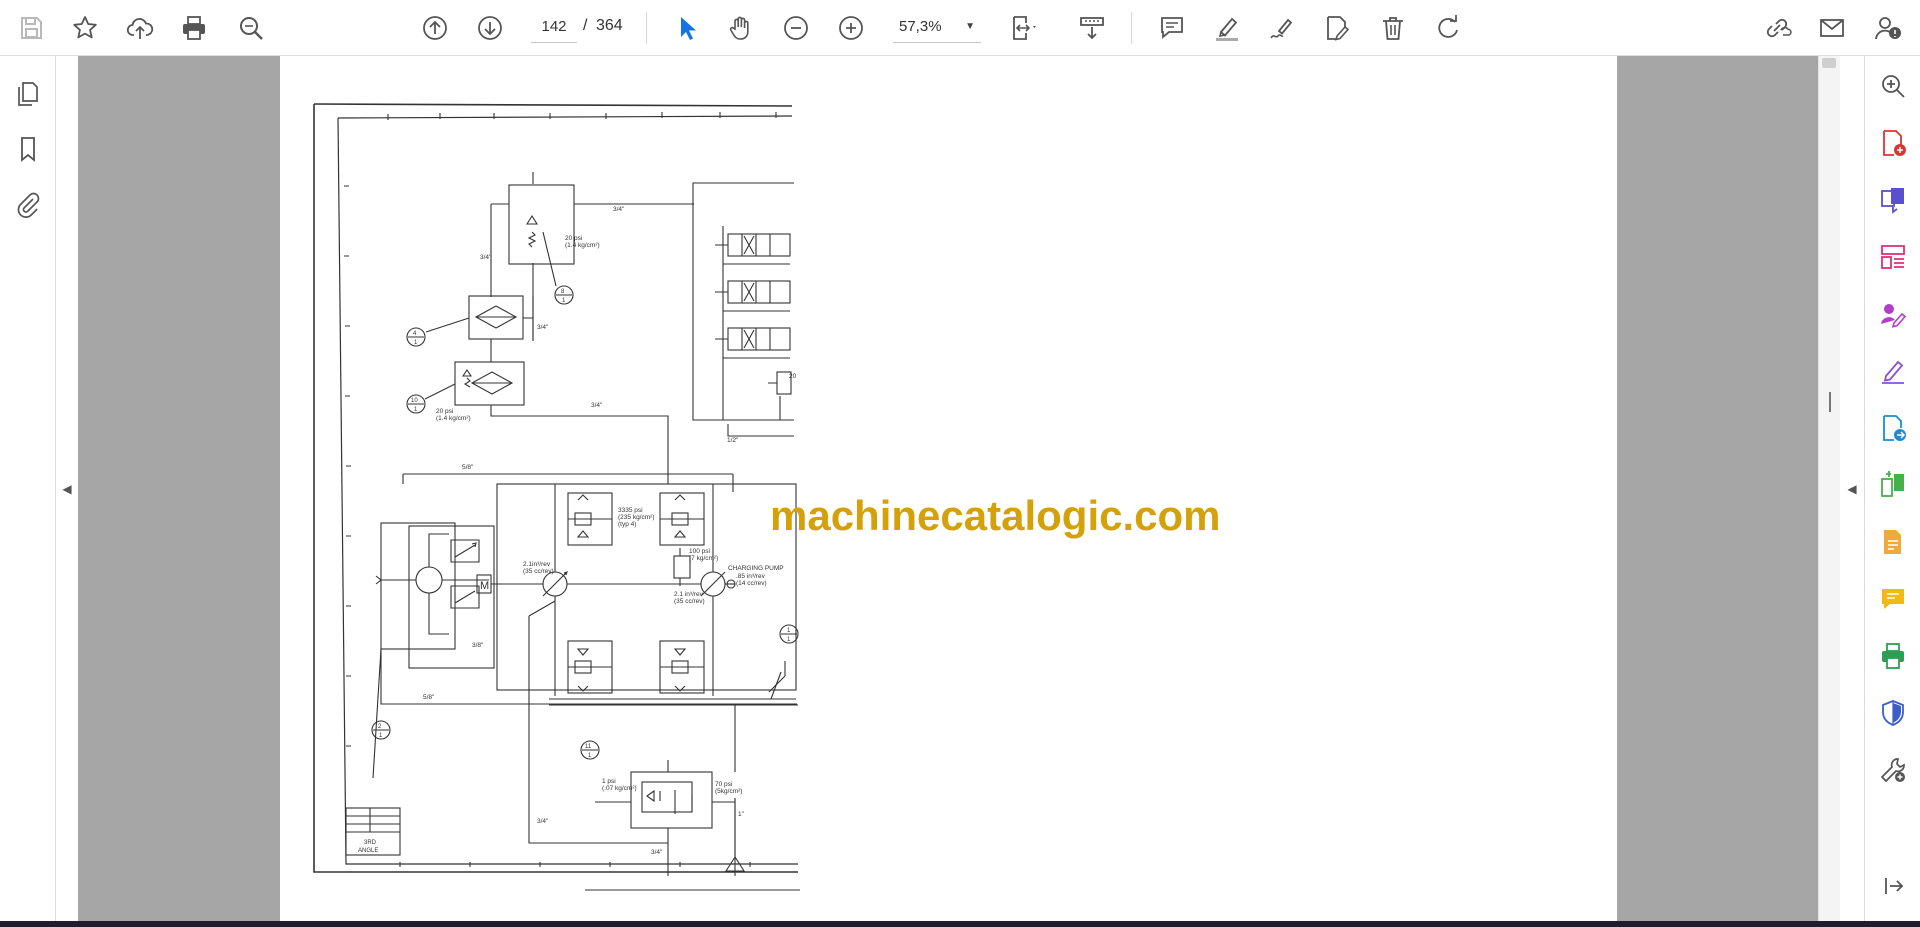 The height and width of the screenshot is (927, 1920). Describe the element at coordinates (28, 204) in the screenshot. I see `attachments-icon` at that location.